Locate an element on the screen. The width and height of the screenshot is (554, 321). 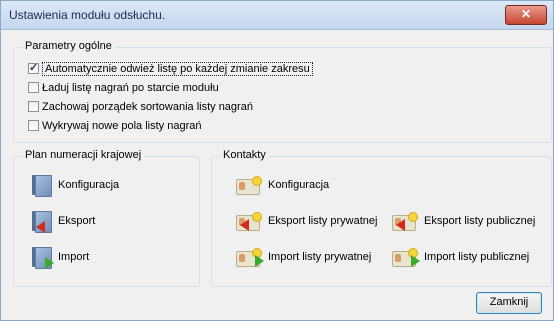
window-title: Ustawienia modułu odsłuchu. is located at coordinates (87, 15).